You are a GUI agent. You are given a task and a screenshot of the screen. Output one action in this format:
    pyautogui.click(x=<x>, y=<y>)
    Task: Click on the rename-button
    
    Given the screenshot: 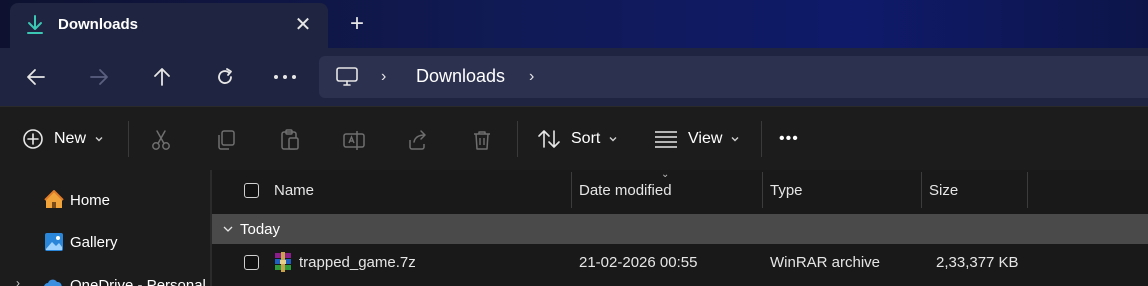 What is the action you would take?
    pyautogui.click(x=354, y=140)
    